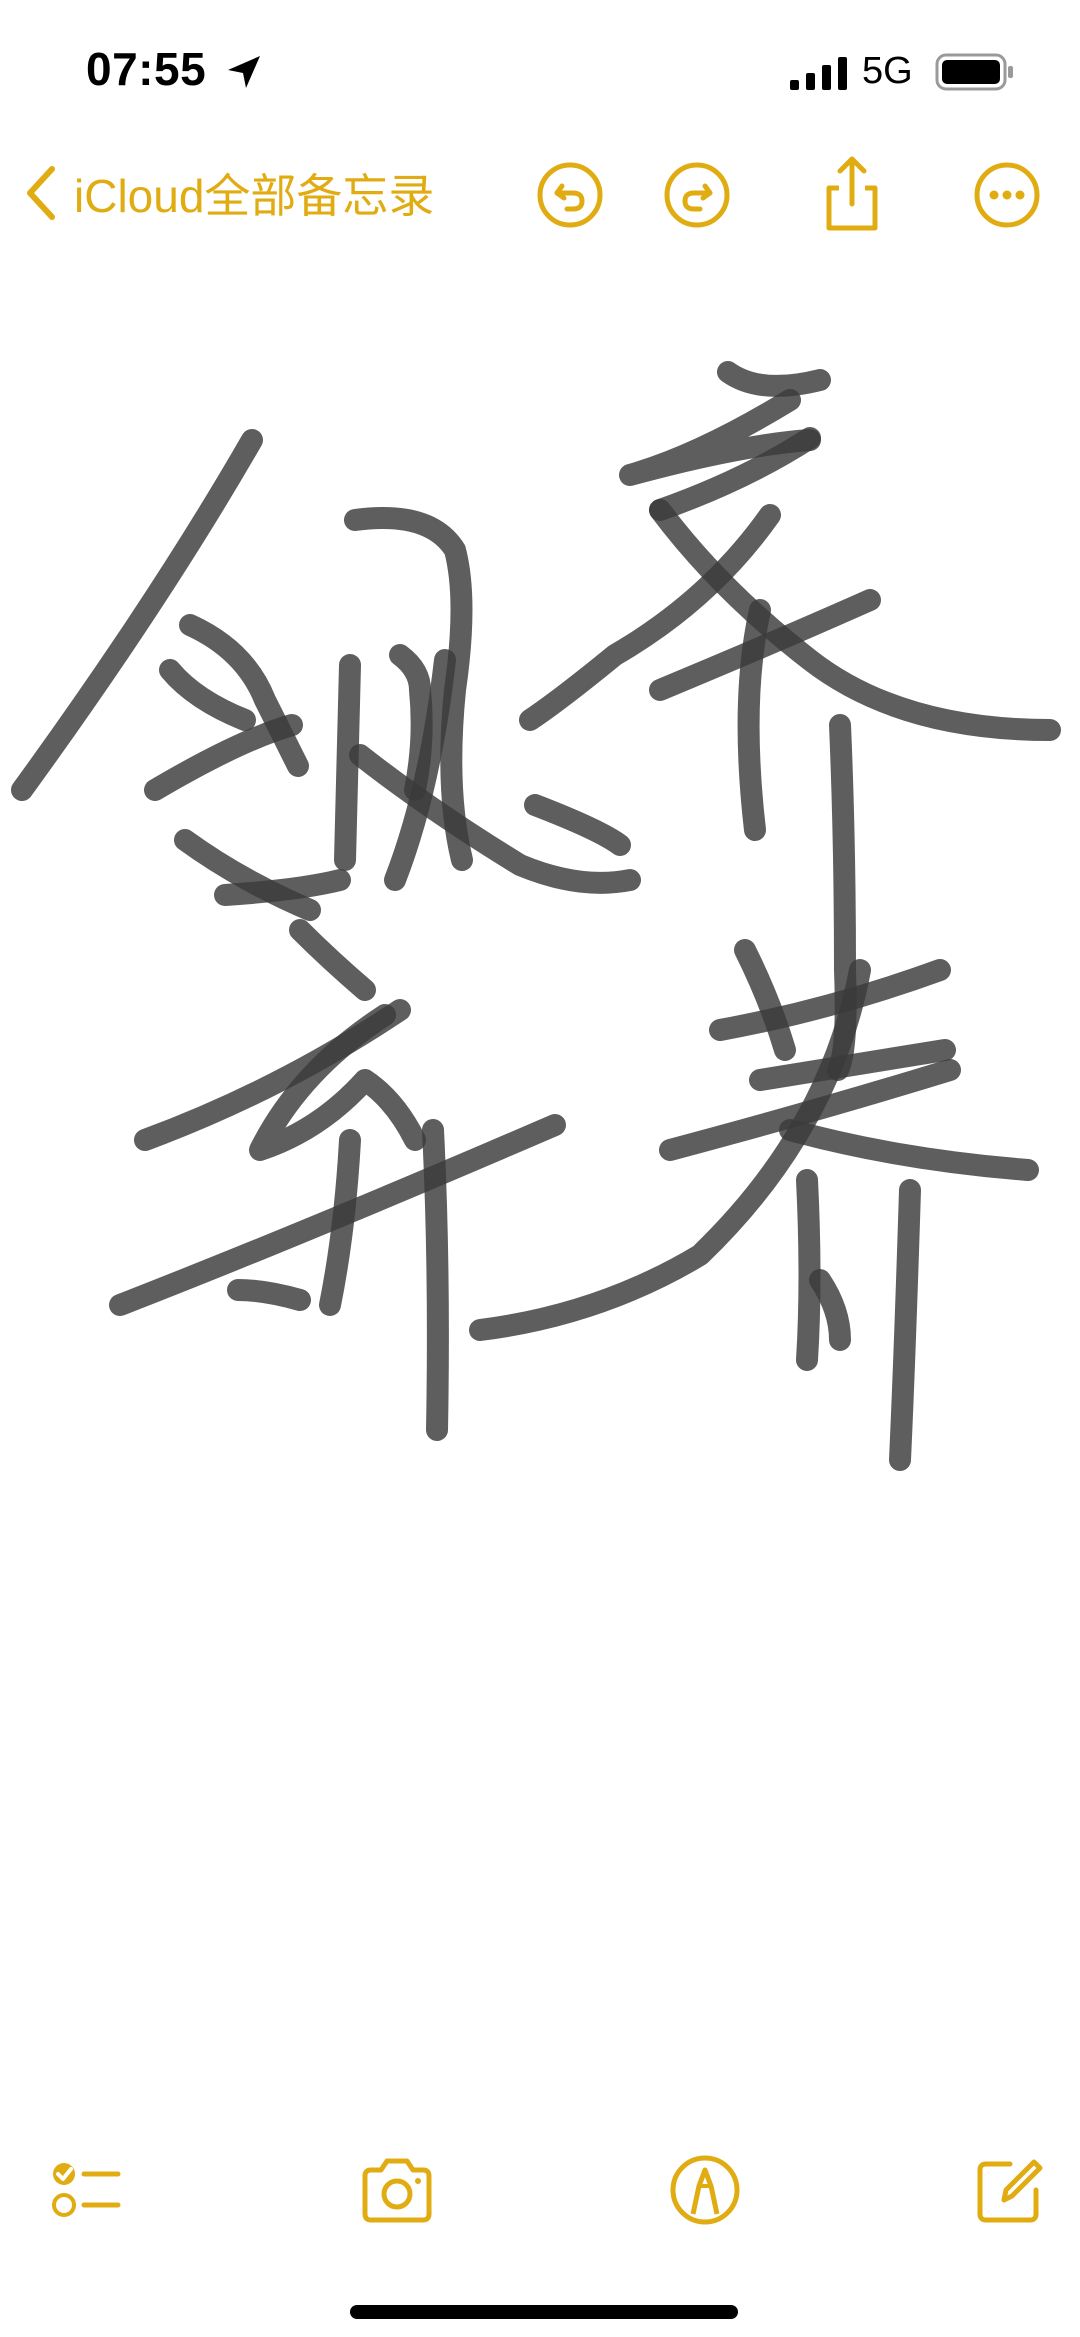  What do you see at coordinates (544, 2312) in the screenshot?
I see `home-indicator` at bounding box center [544, 2312].